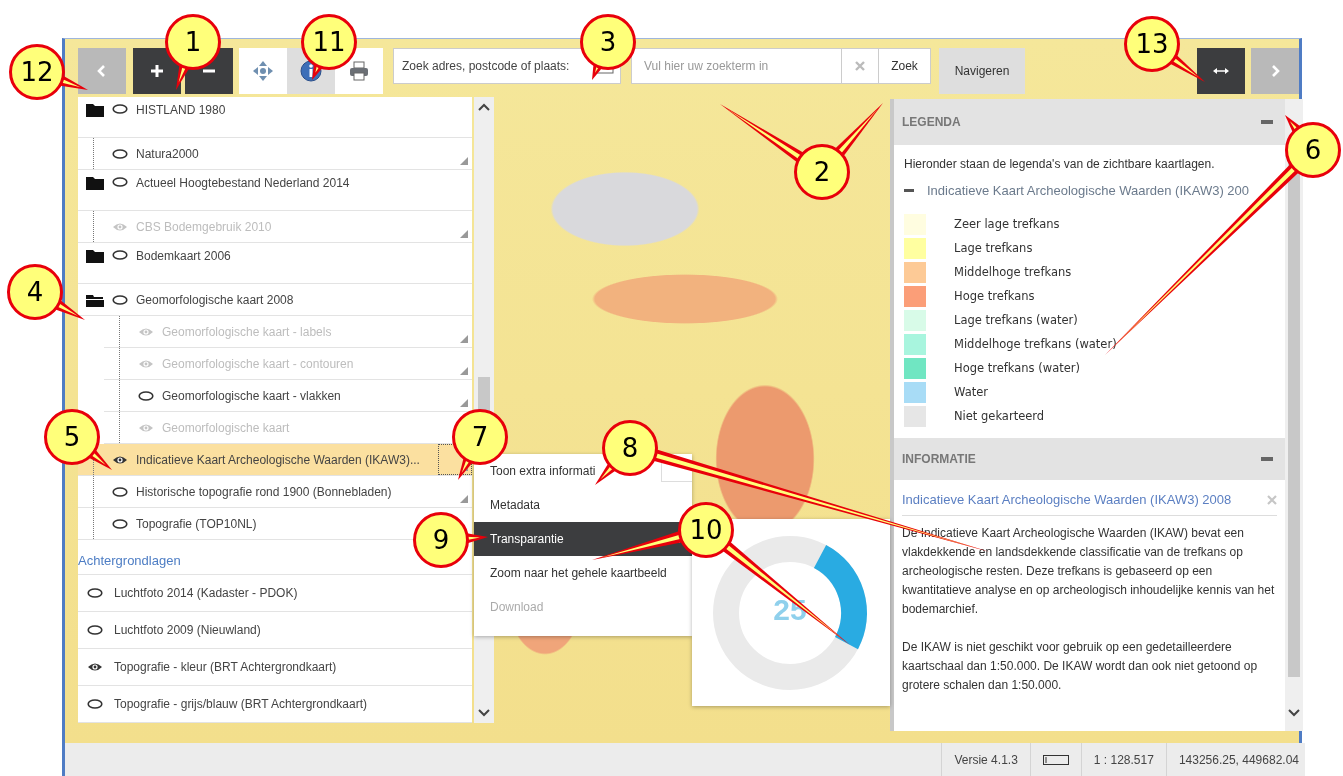  What do you see at coordinates (251, 395) in the screenshot?
I see `layer-name: Geomorfologische kaart - vlakken` at bounding box center [251, 395].